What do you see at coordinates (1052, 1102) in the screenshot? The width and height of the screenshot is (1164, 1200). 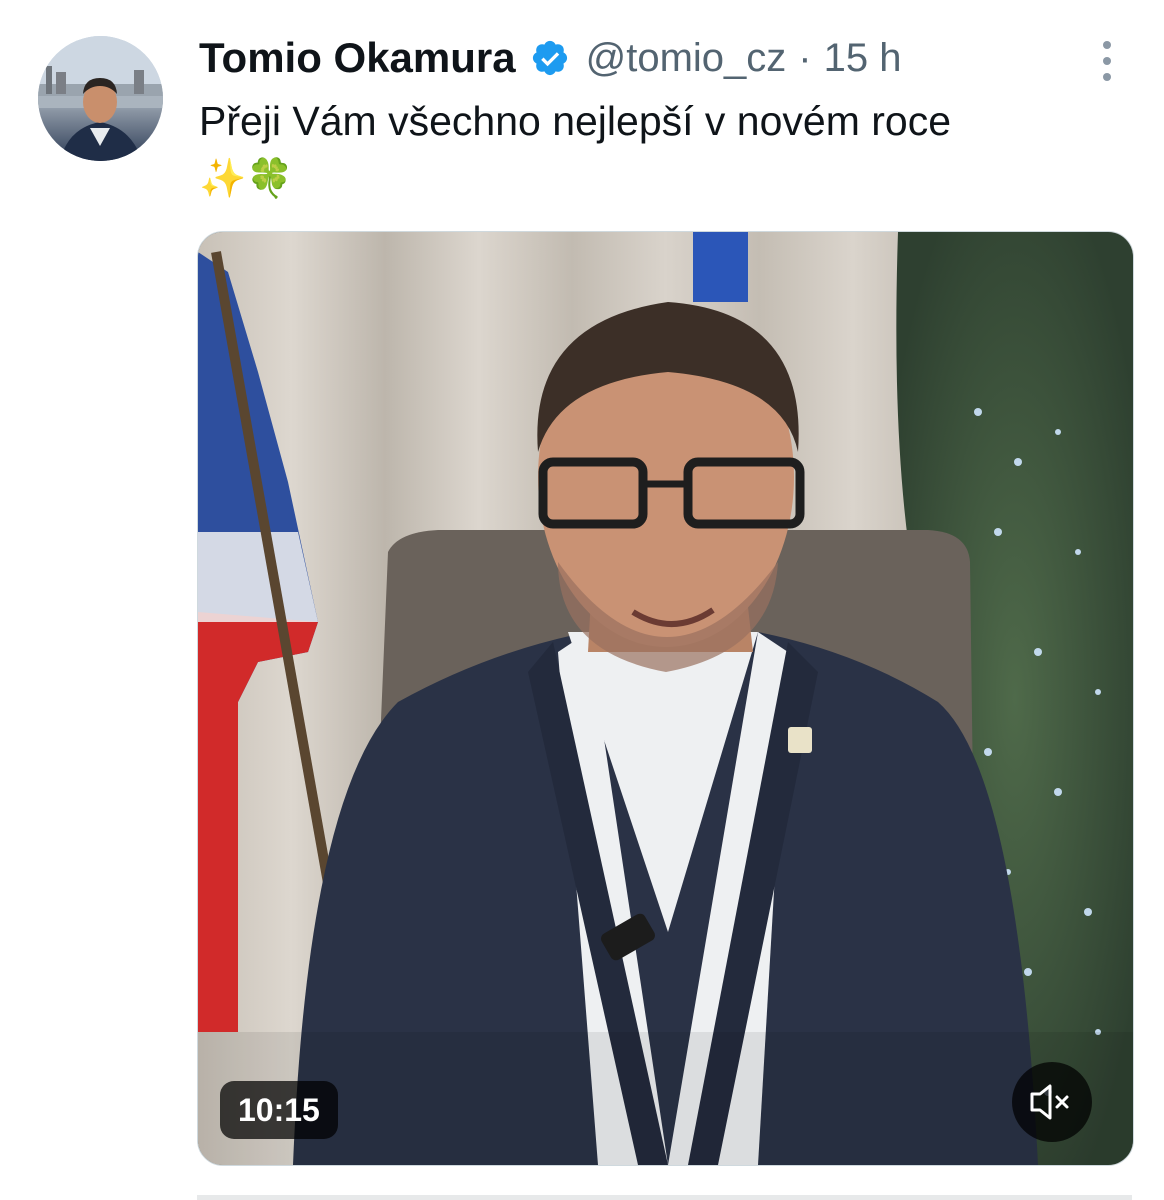 I see `speaker-muted-icon` at bounding box center [1052, 1102].